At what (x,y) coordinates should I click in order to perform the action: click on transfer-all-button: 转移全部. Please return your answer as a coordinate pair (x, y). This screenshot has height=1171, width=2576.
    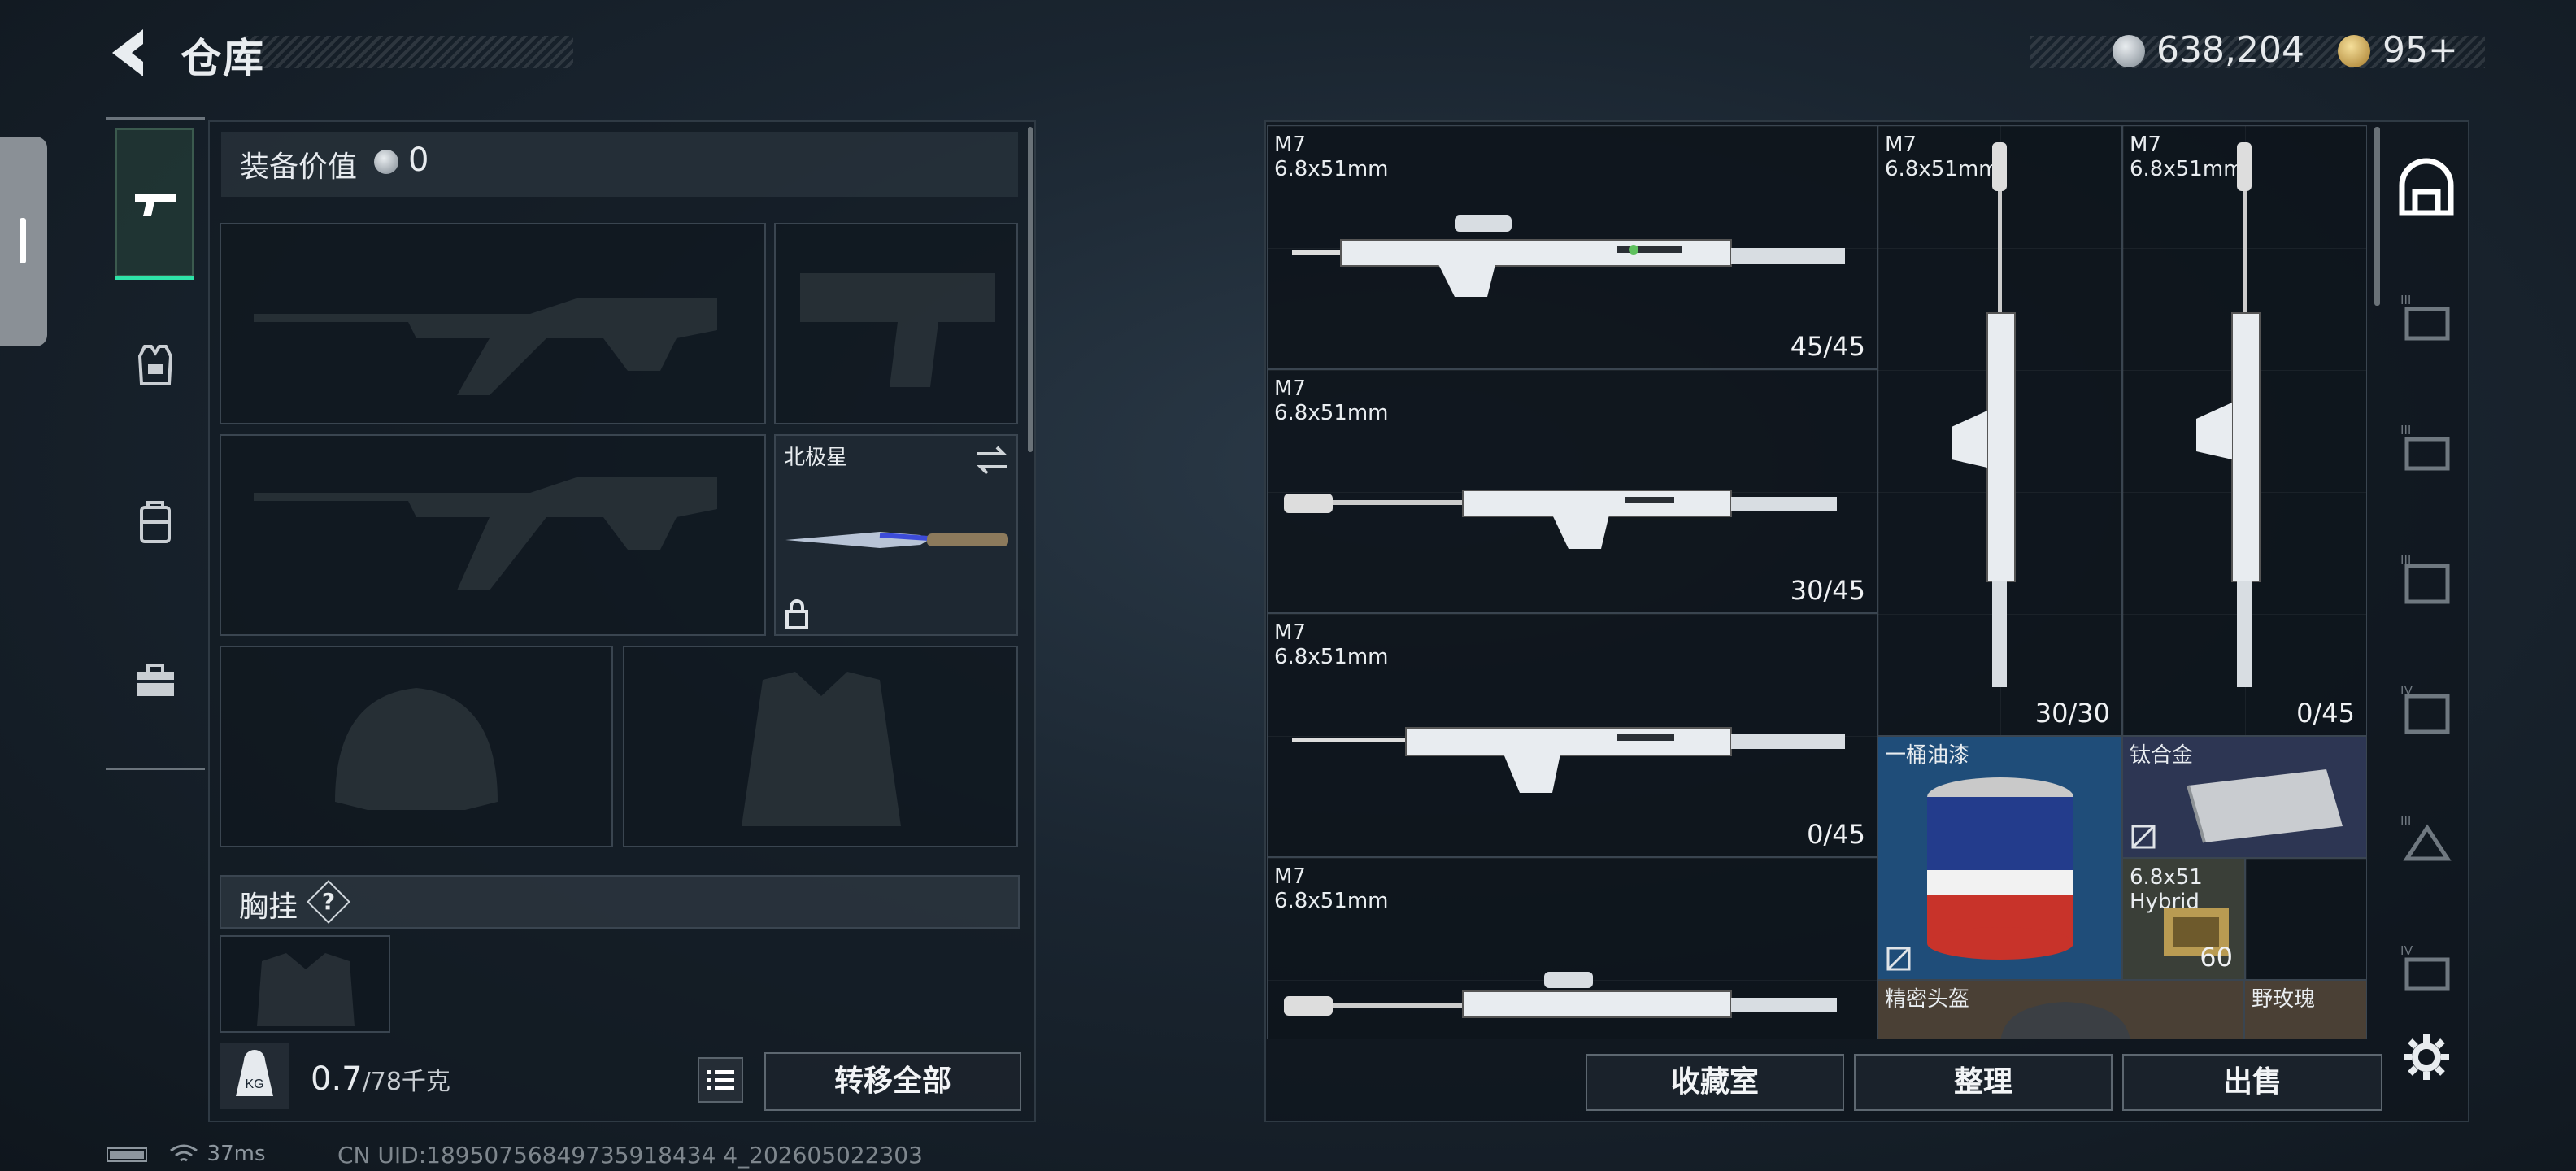
    Looking at the image, I should click on (893, 1081).